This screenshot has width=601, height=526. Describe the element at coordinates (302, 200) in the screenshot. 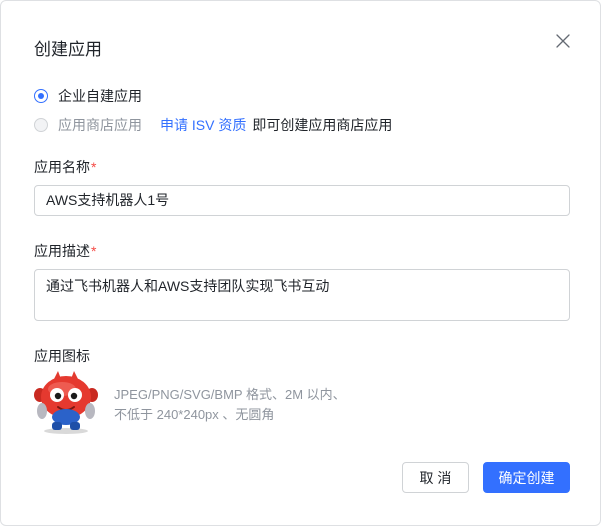

I see `app-name-input: AWS支持机器人1号` at that location.